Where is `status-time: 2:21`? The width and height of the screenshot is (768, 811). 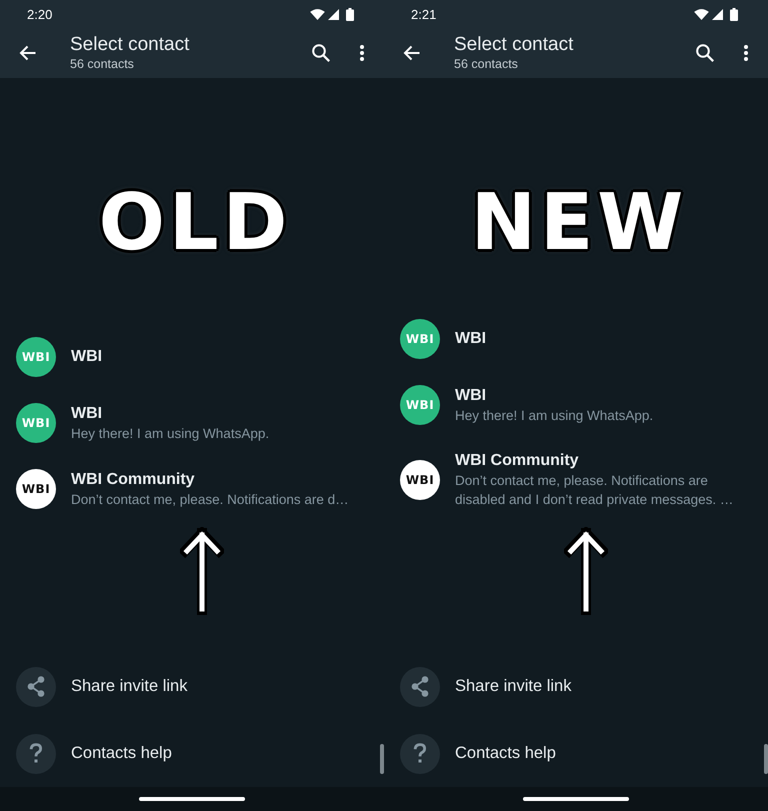
status-time: 2:21 is located at coordinates (424, 14).